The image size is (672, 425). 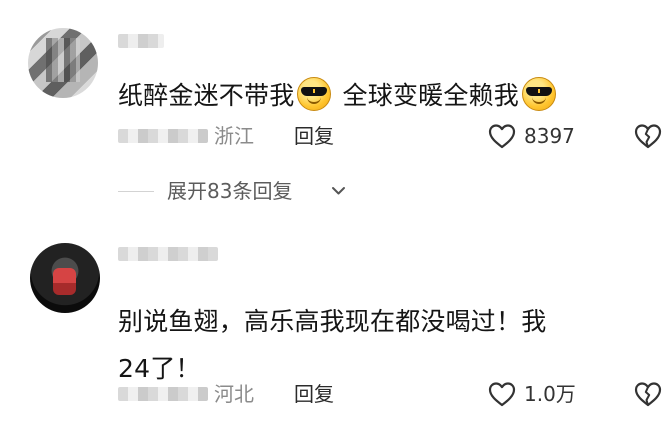 I want to click on chevron-down-icon, so click(x=338, y=191).